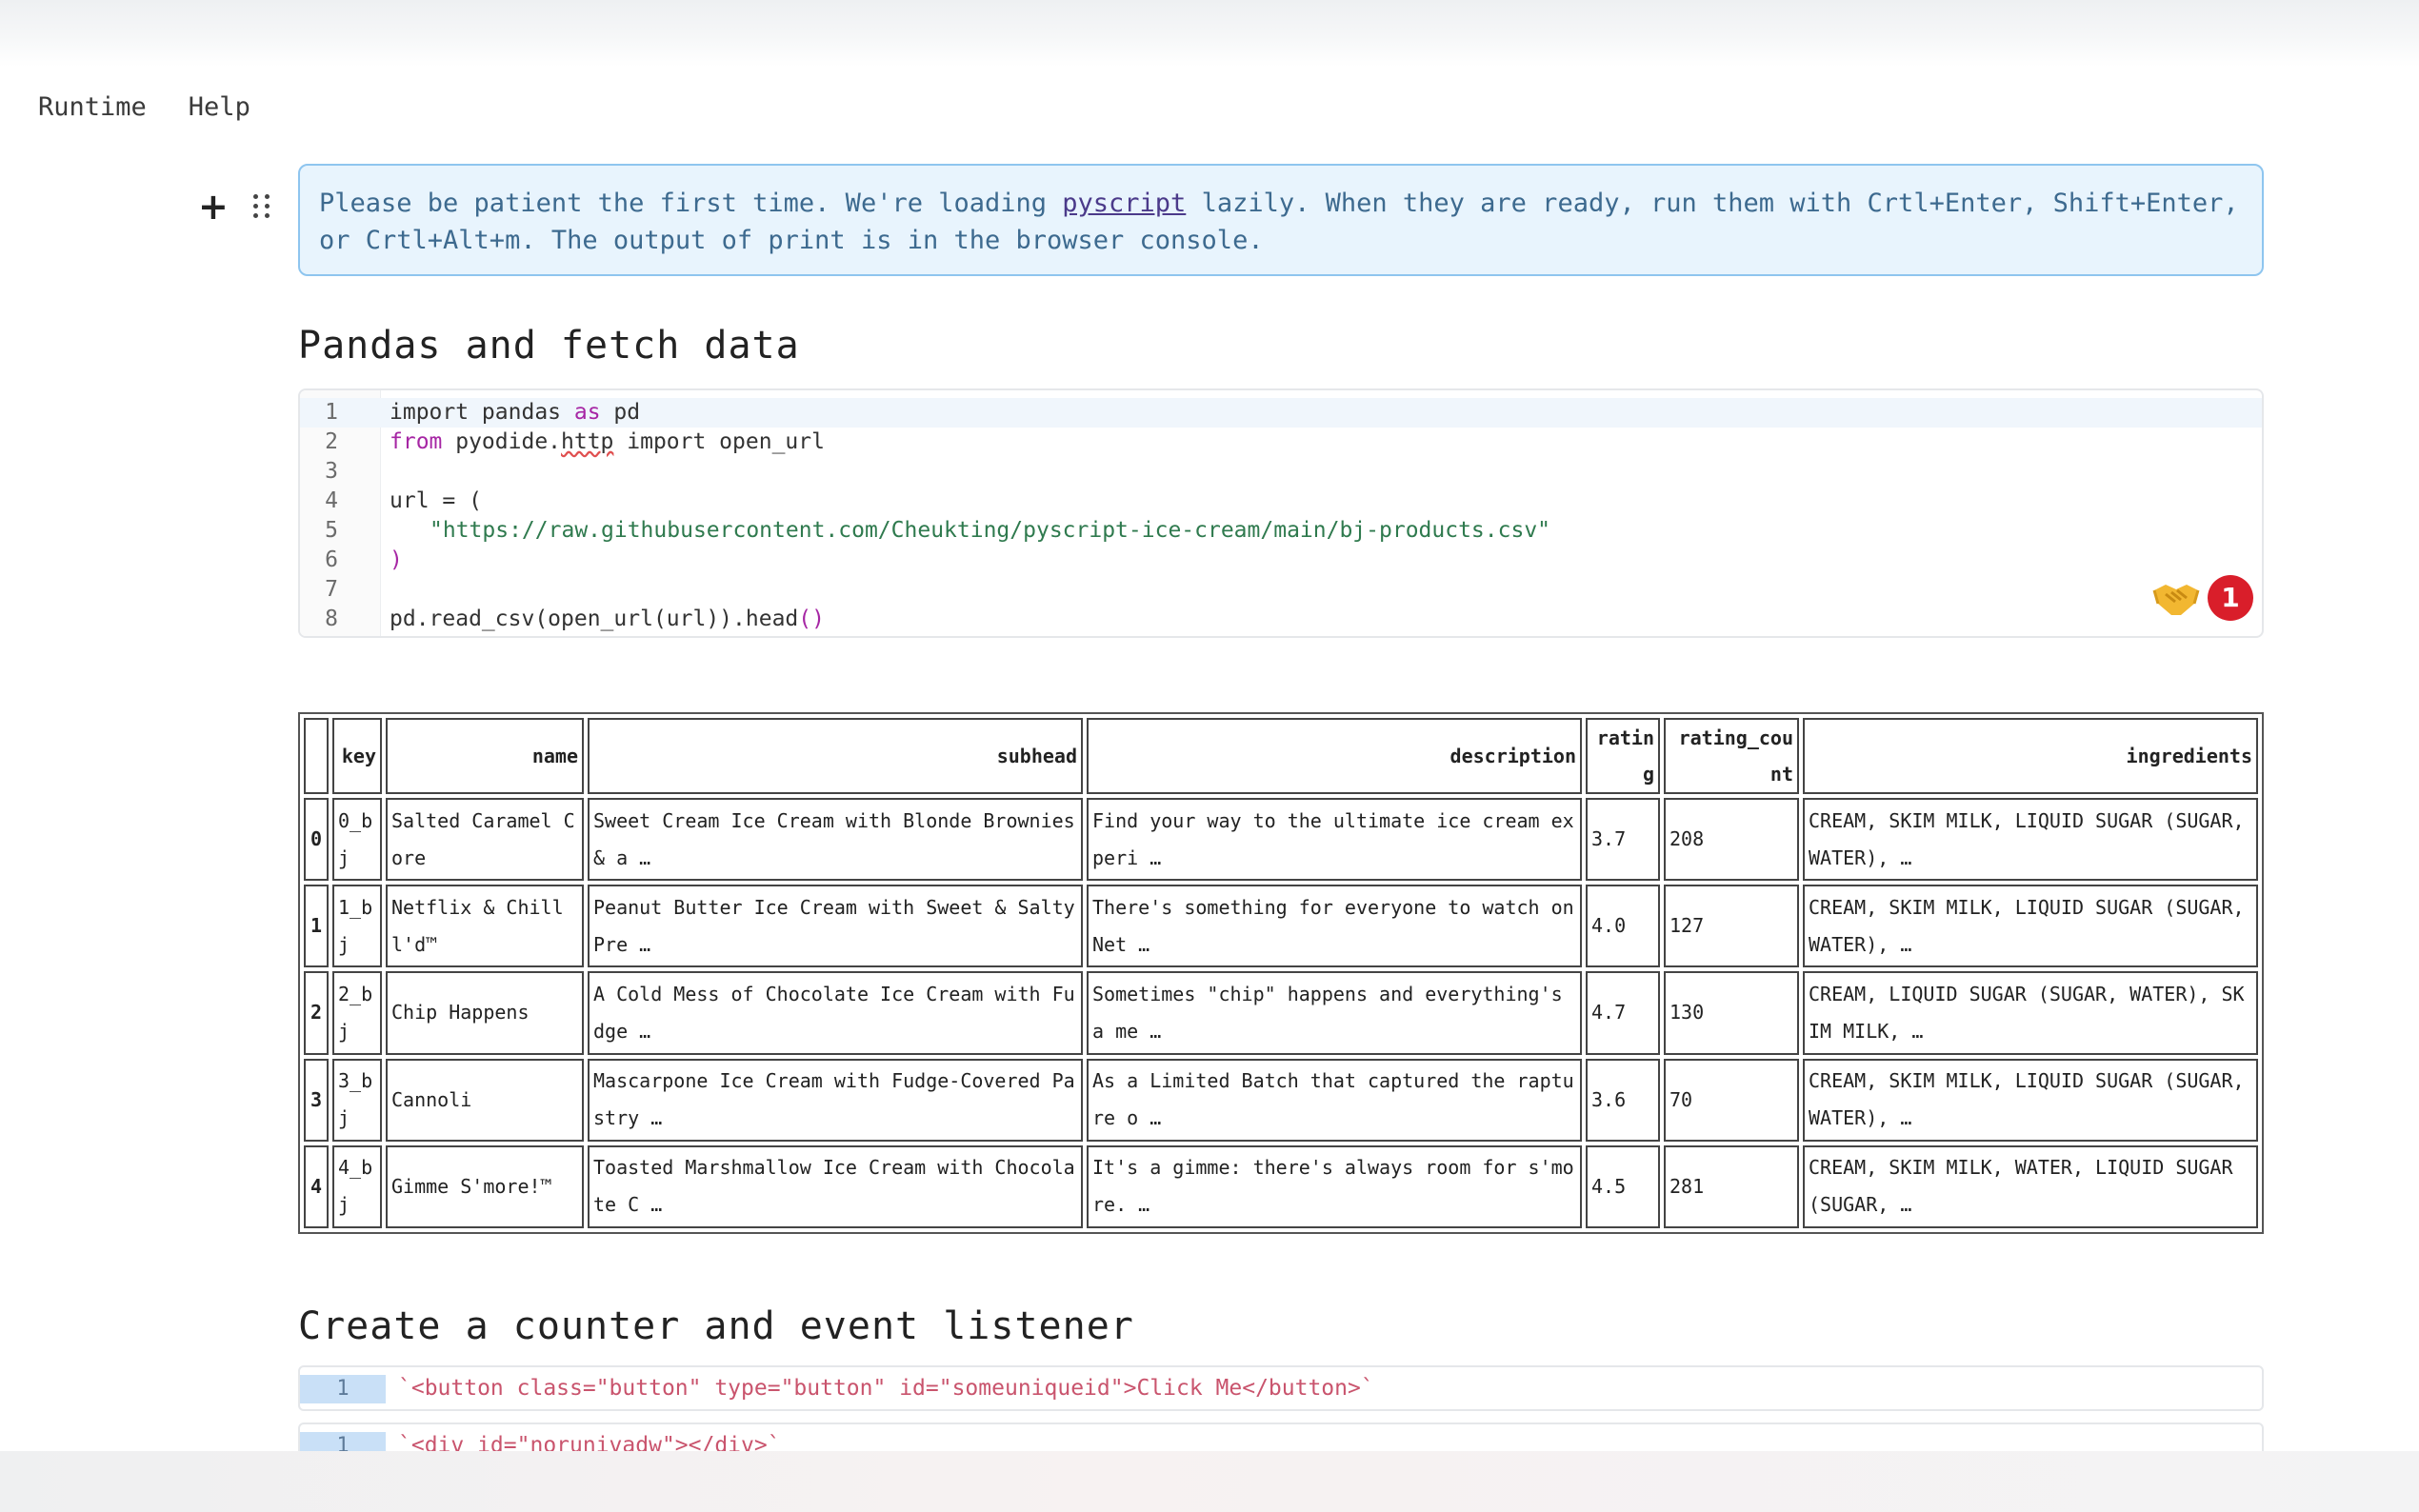 The width and height of the screenshot is (2419, 1512). Describe the element at coordinates (357, 1013) in the screenshot. I see `cell-key: 2_b j` at that location.